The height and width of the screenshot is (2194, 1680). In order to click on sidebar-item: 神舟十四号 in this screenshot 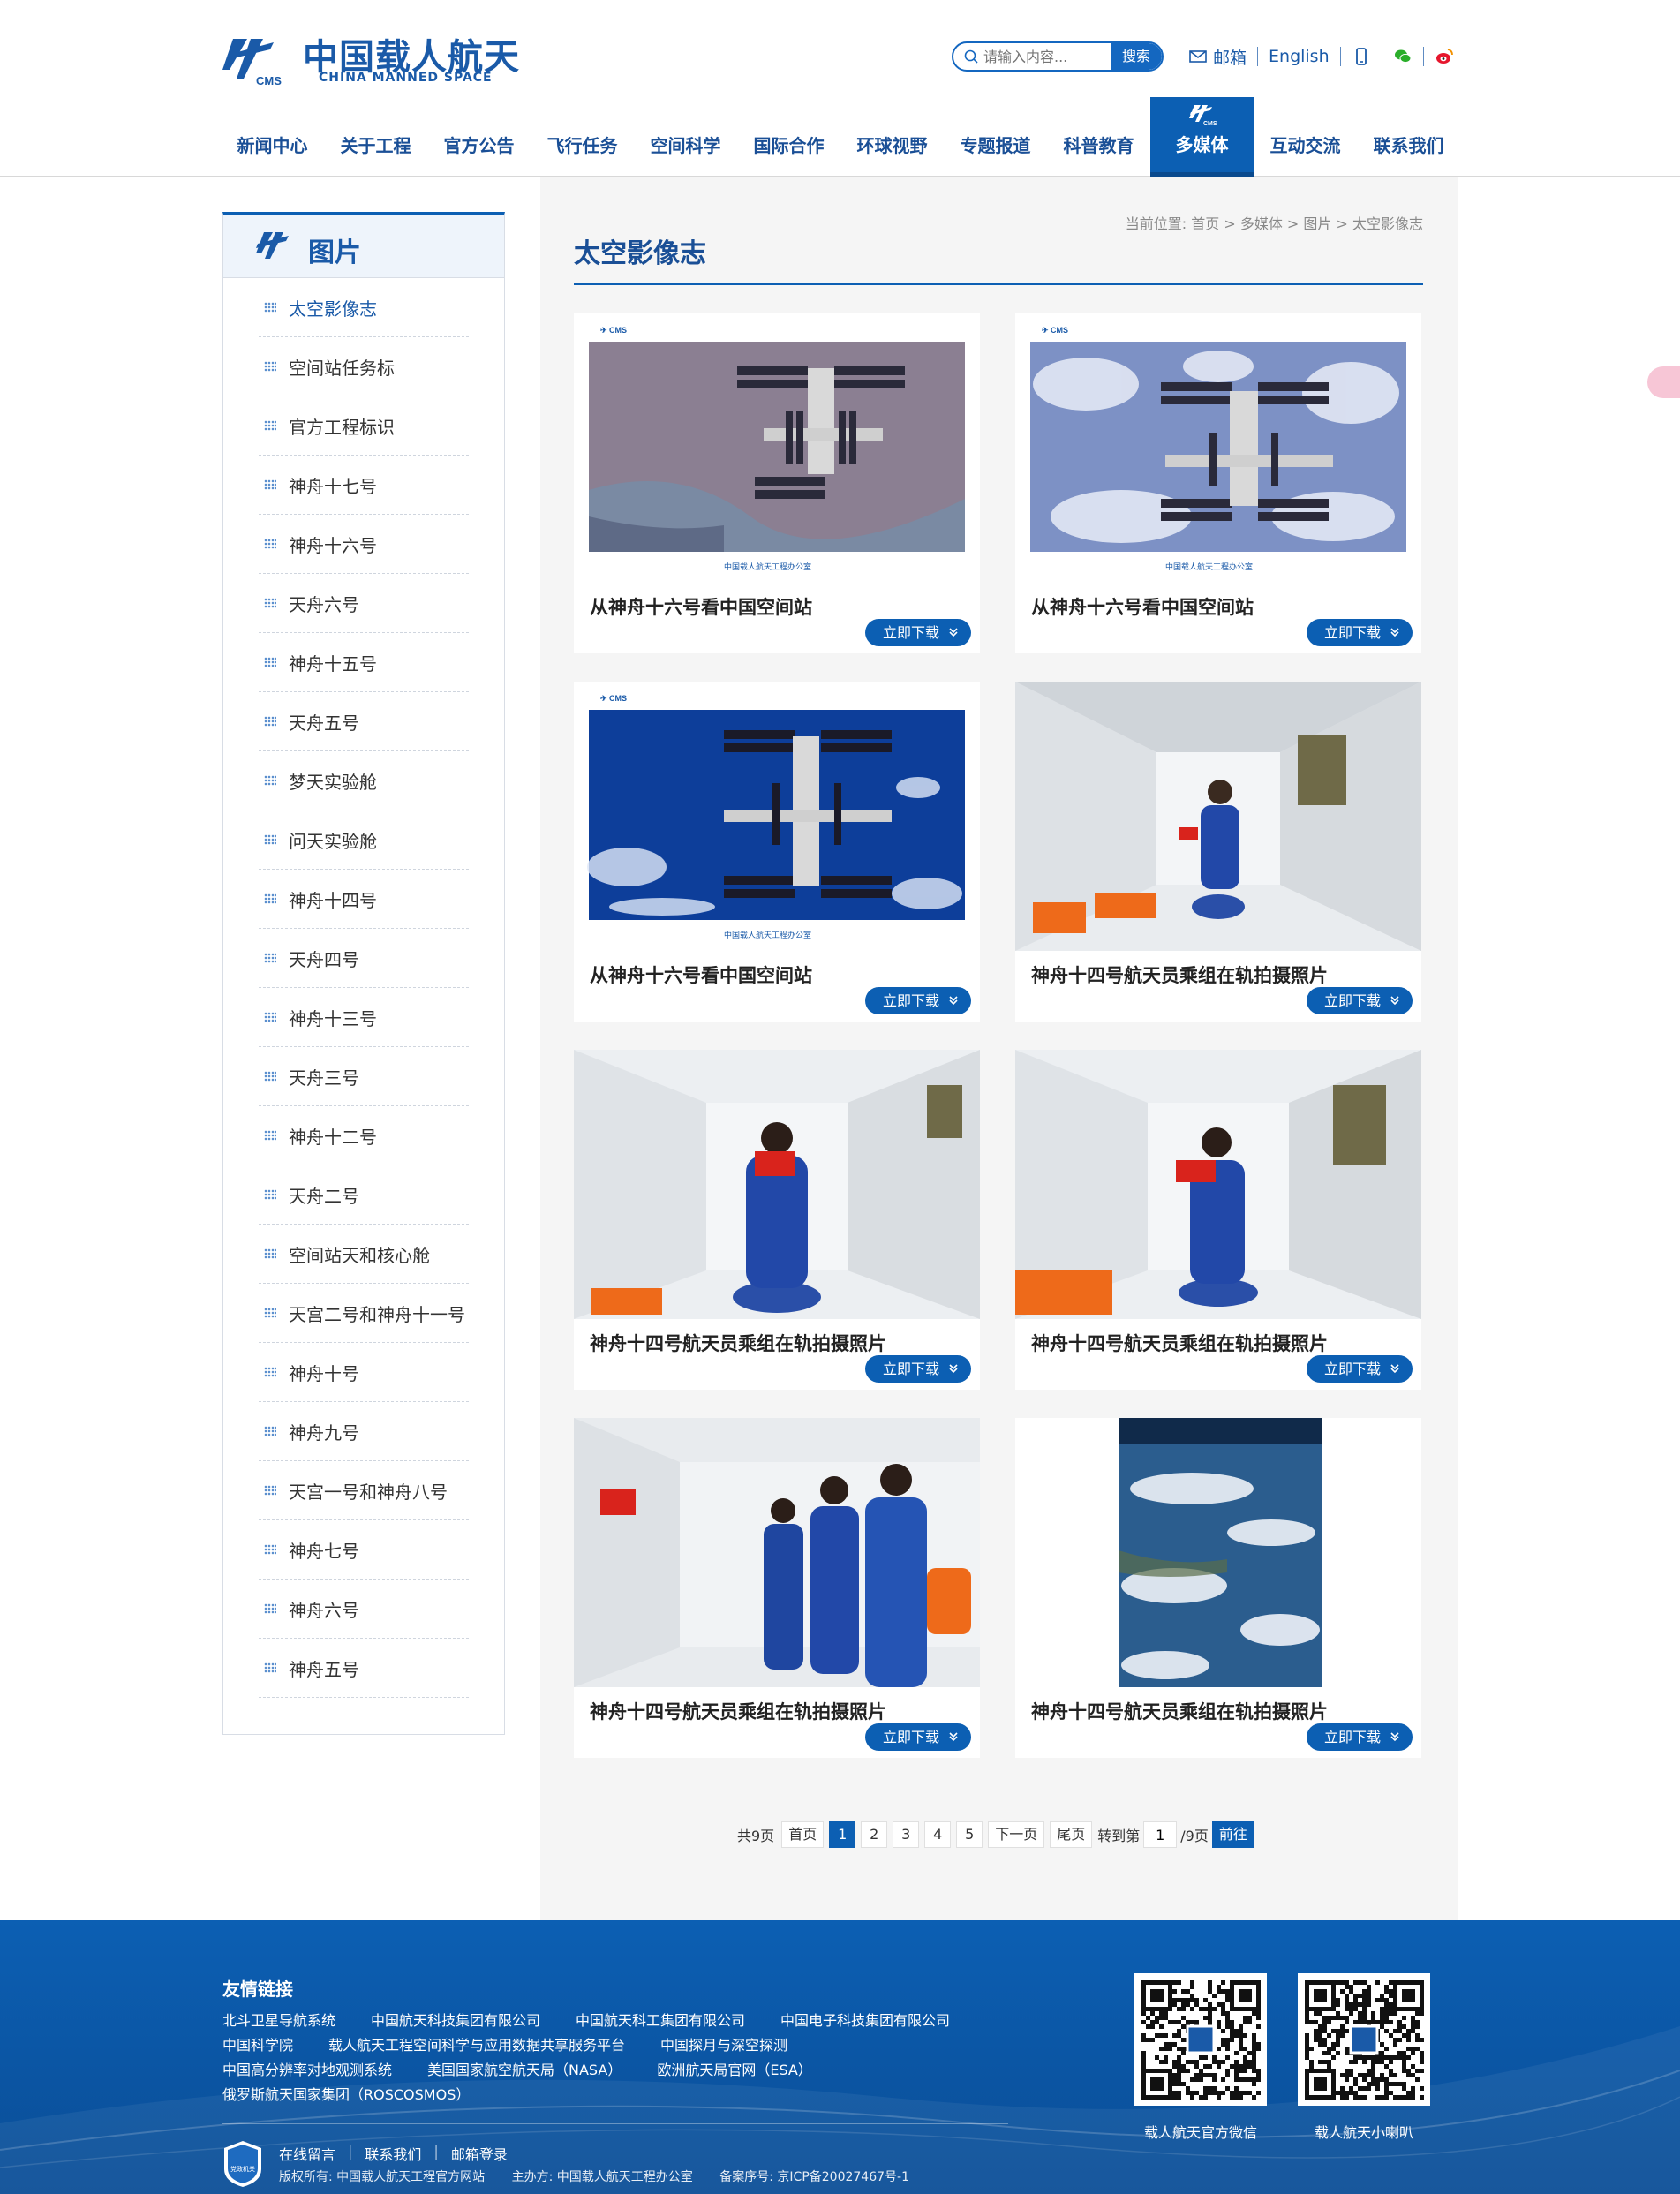, I will do `click(364, 899)`.